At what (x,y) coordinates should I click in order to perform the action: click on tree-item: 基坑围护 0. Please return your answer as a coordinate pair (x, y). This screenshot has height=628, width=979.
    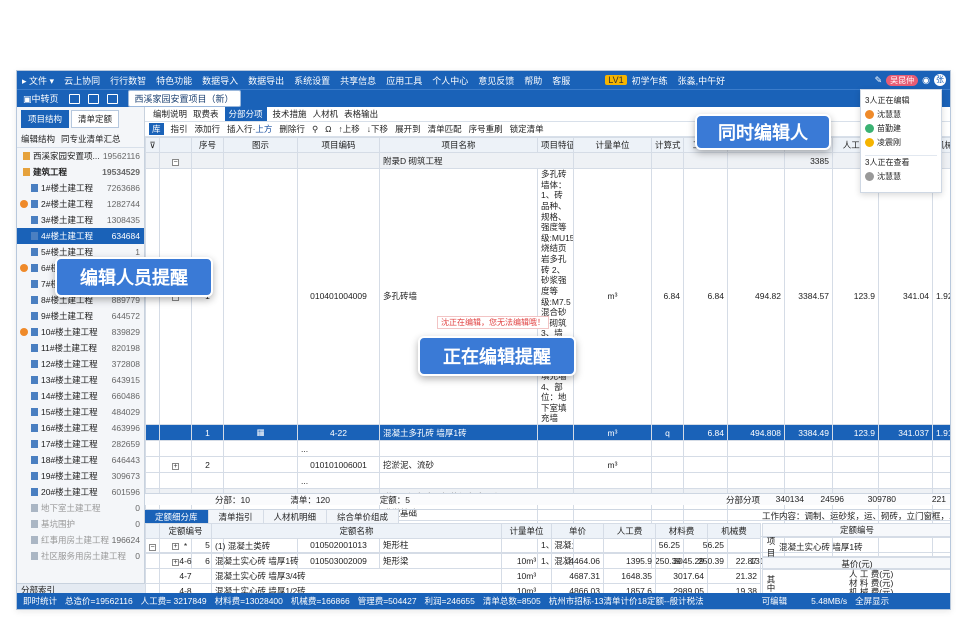
    Looking at the image, I should click on (80, 524).